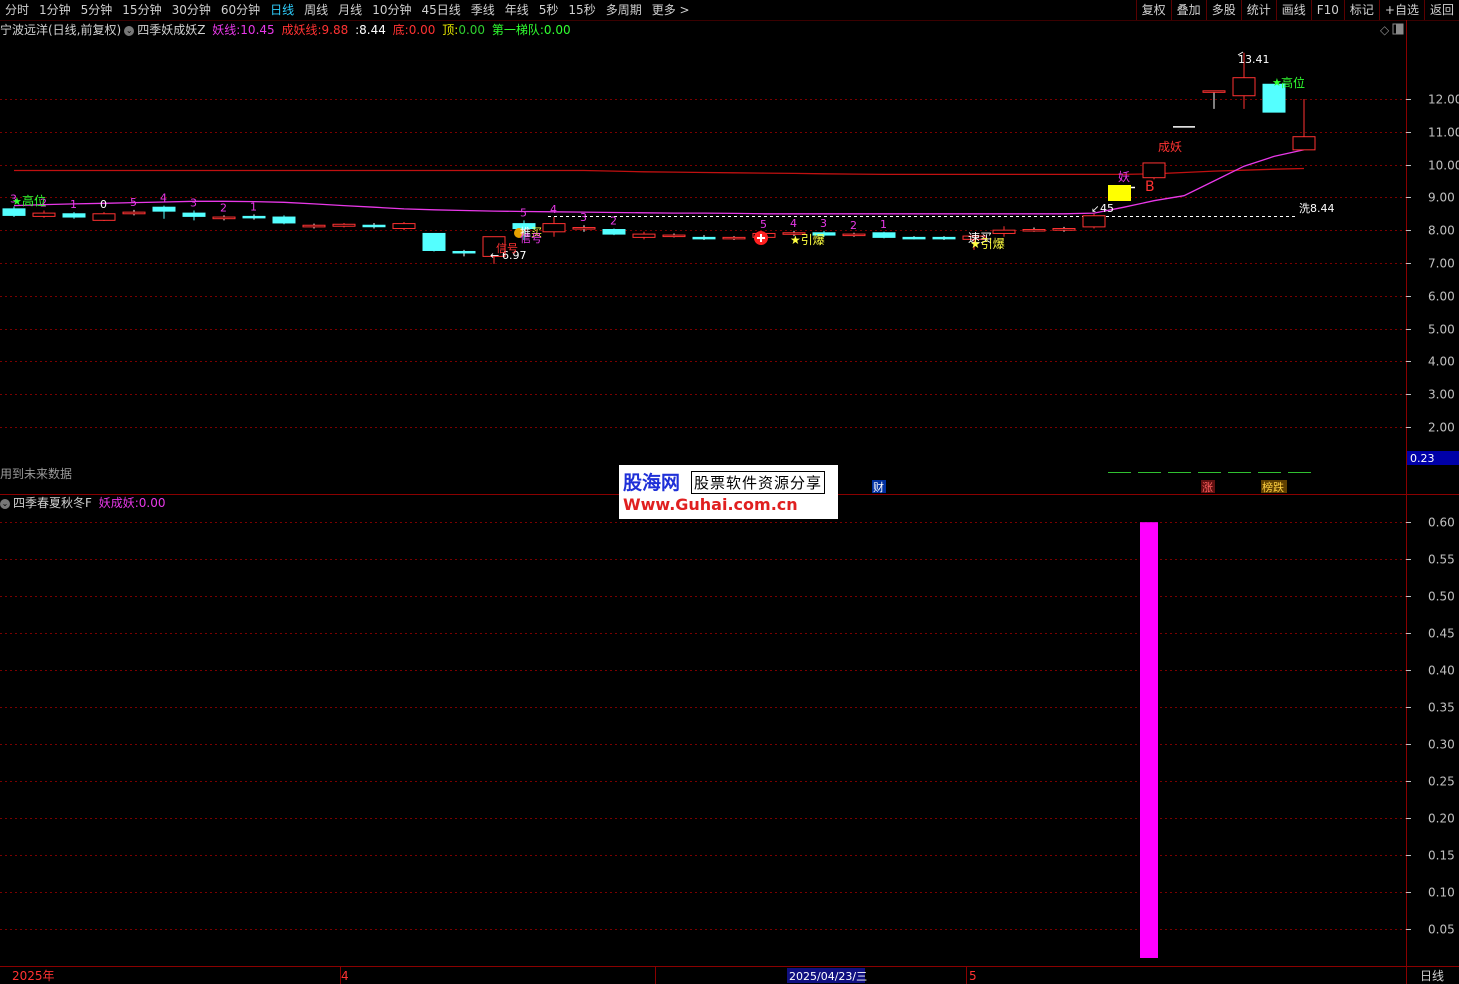 The width and height of the screenshot is (1459, 984). Describe the element at coordinates (1441, 930) in the screenshot. I see `y-tick-label: 0.05` at that location.